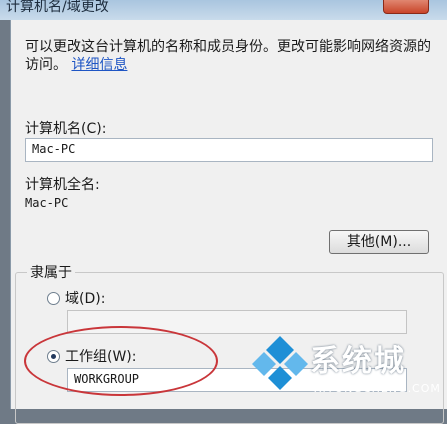  What do you see at coordinates (99, 65) in the screenshot?
I see `details-link: 详细信息` at bounding box center [99, 65].